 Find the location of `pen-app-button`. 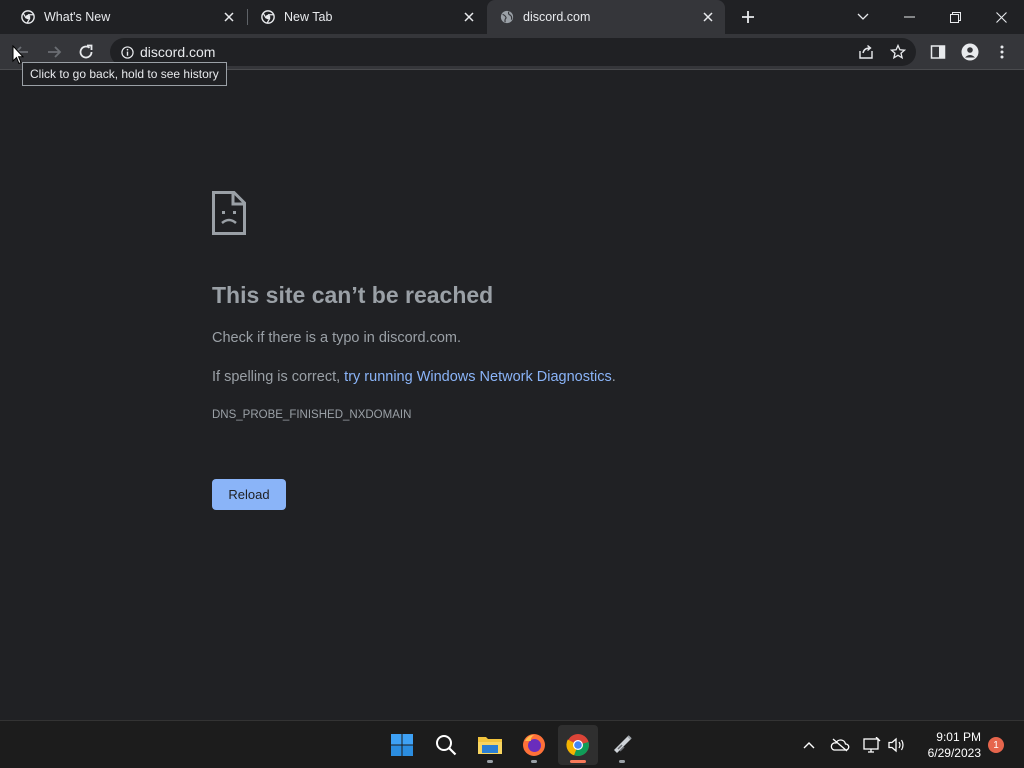

pen-app-button is located at coordinates (622, 745).